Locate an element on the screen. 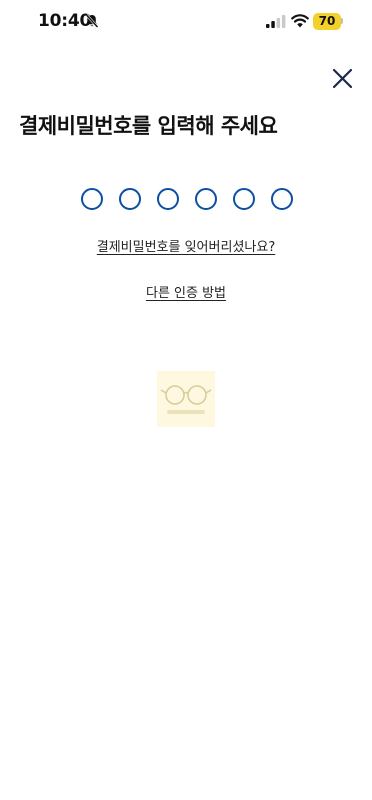  pin-input is located at coordinates (187, 200).